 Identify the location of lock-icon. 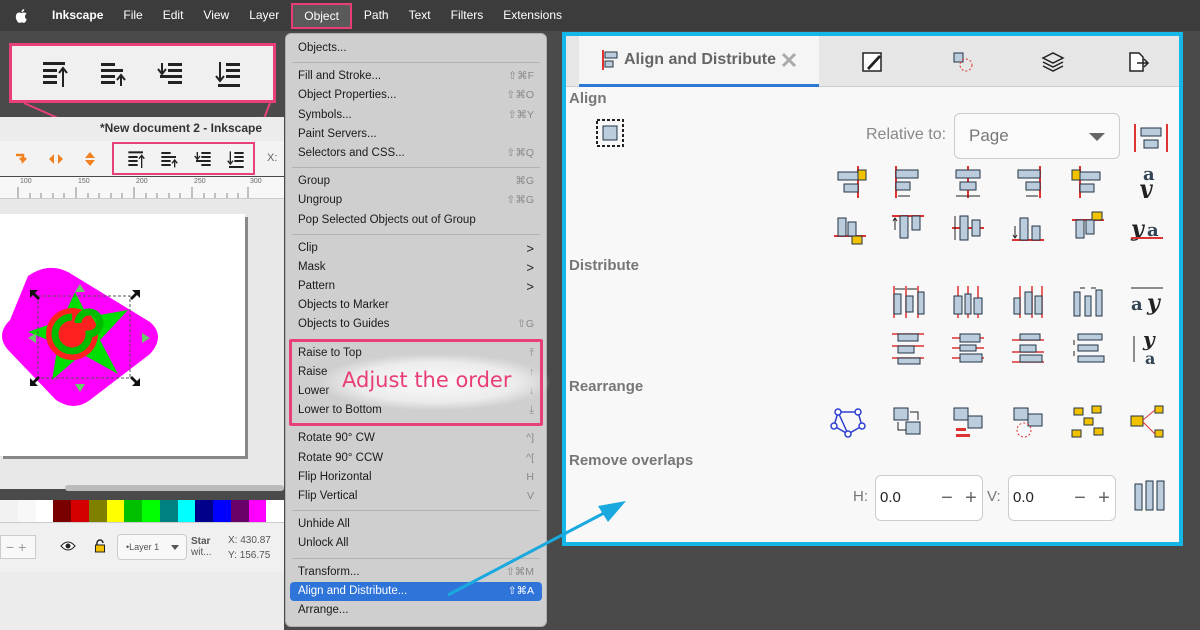
(100, 546).